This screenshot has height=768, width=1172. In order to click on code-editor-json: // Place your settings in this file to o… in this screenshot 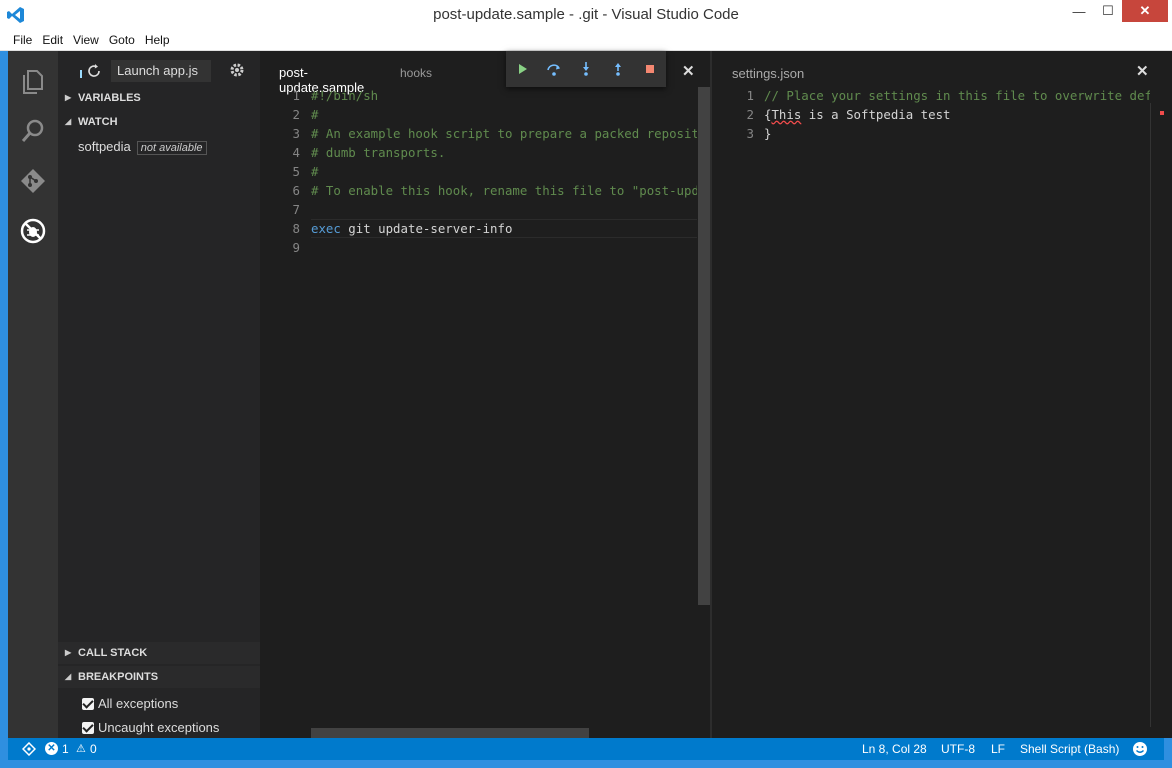, I will do `click(957, 114)`.